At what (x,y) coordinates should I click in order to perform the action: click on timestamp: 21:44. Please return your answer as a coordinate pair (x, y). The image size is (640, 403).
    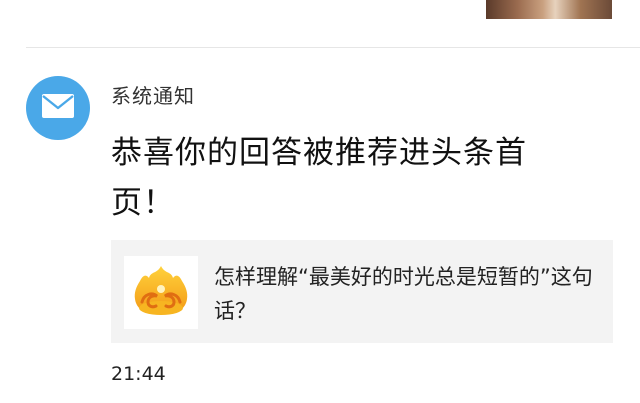
    Looking at the image, I should click on (138, 374).